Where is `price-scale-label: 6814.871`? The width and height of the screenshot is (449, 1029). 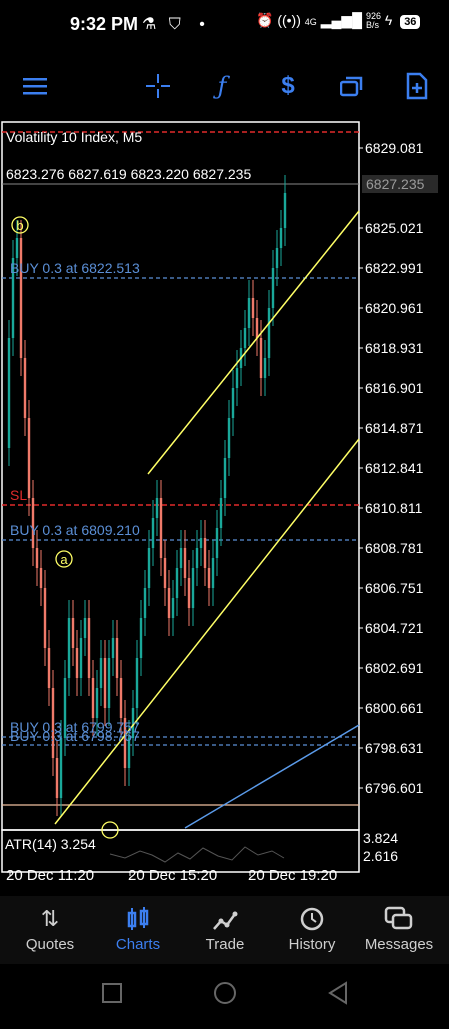 price-scale-label: 6814.871 is located at coordinates (394, 428).